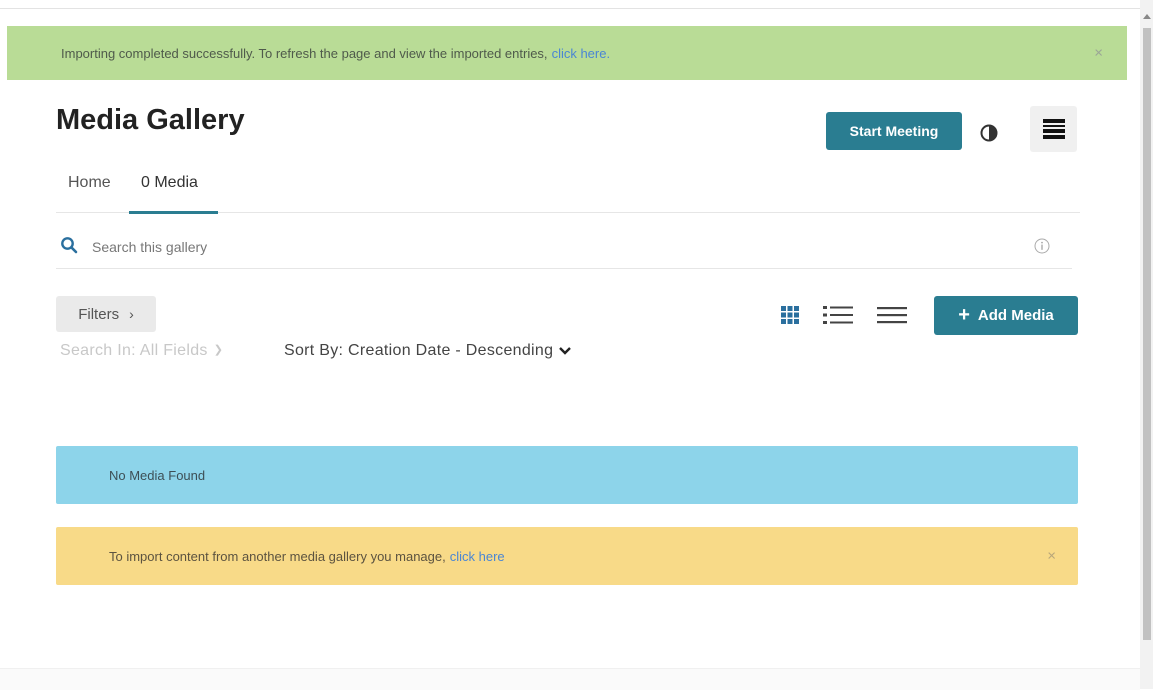  I want to click on tab-home: Home, so click(89, 183).